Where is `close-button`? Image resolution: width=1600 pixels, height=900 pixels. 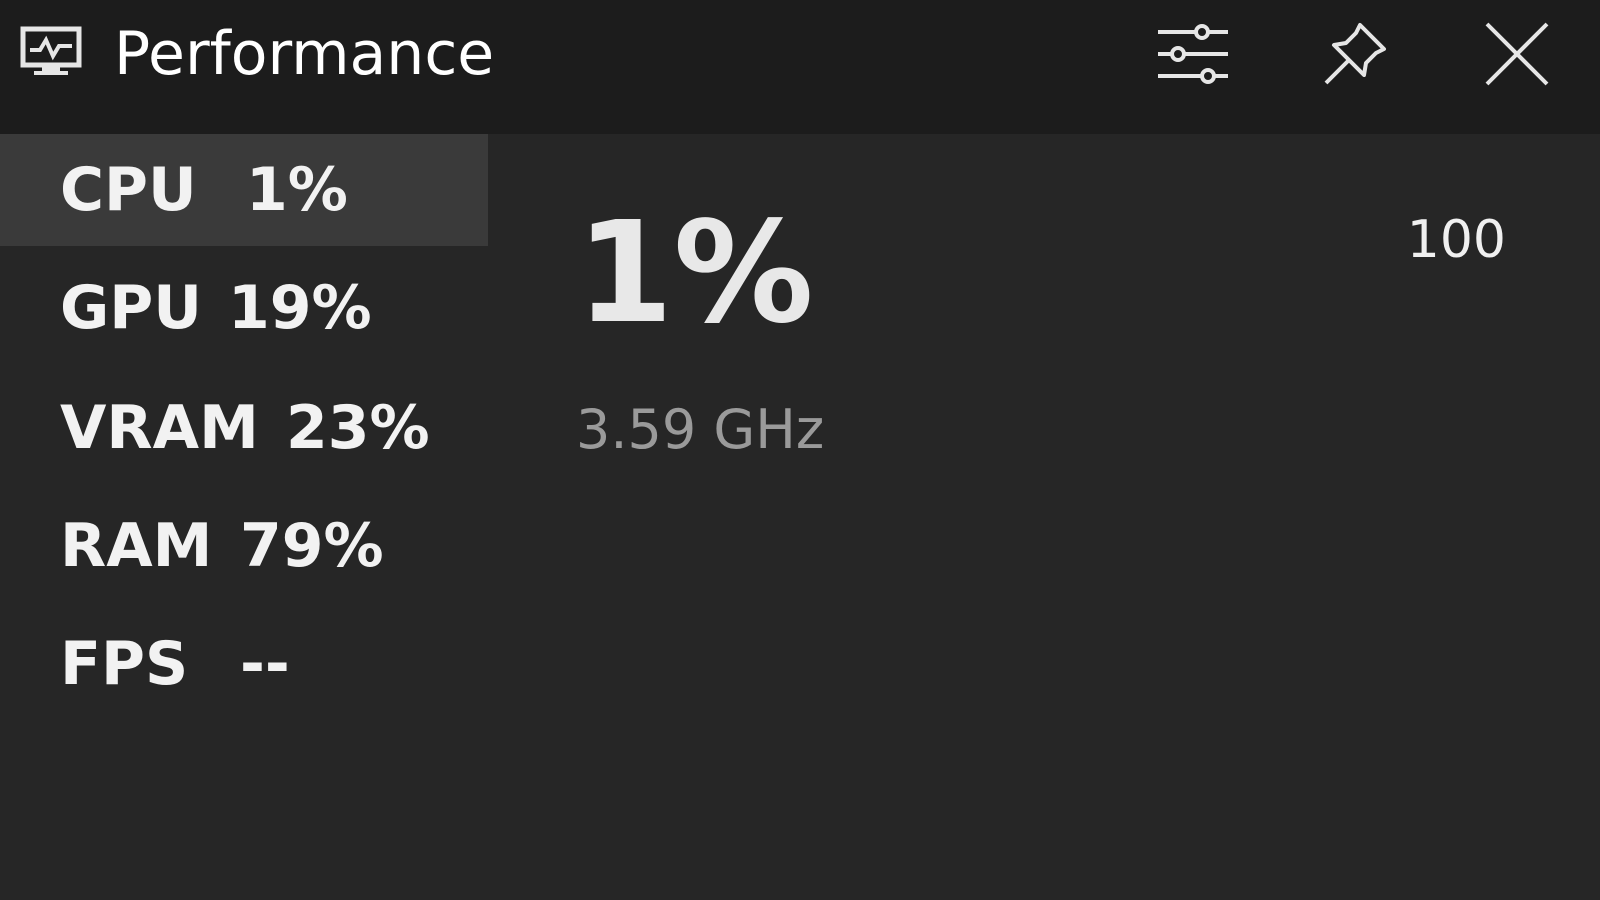
close-button is located at coordinates (1517, 54).